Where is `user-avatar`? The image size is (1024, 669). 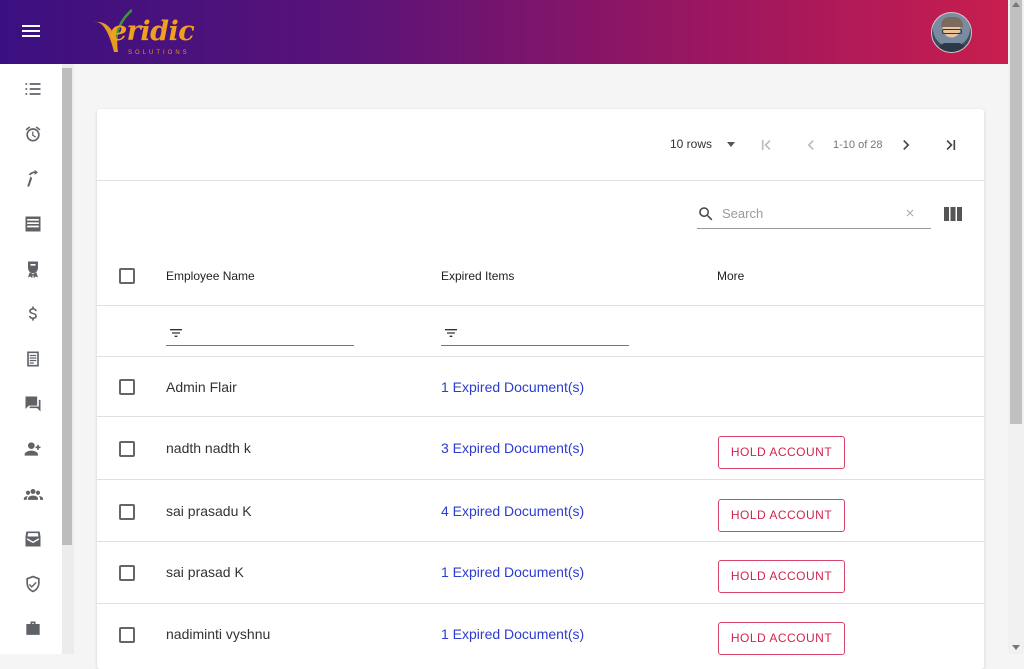 user-avatar is located at coordinates (951, 32).